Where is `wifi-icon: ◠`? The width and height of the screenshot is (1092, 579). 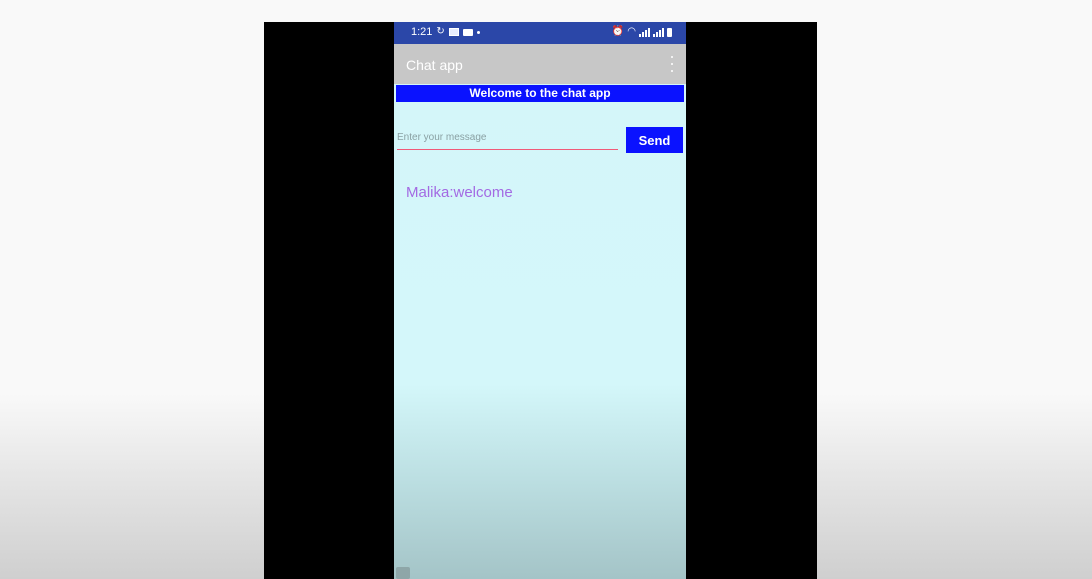
wifi-icon: ◠ is located at coordinates (631, 31).